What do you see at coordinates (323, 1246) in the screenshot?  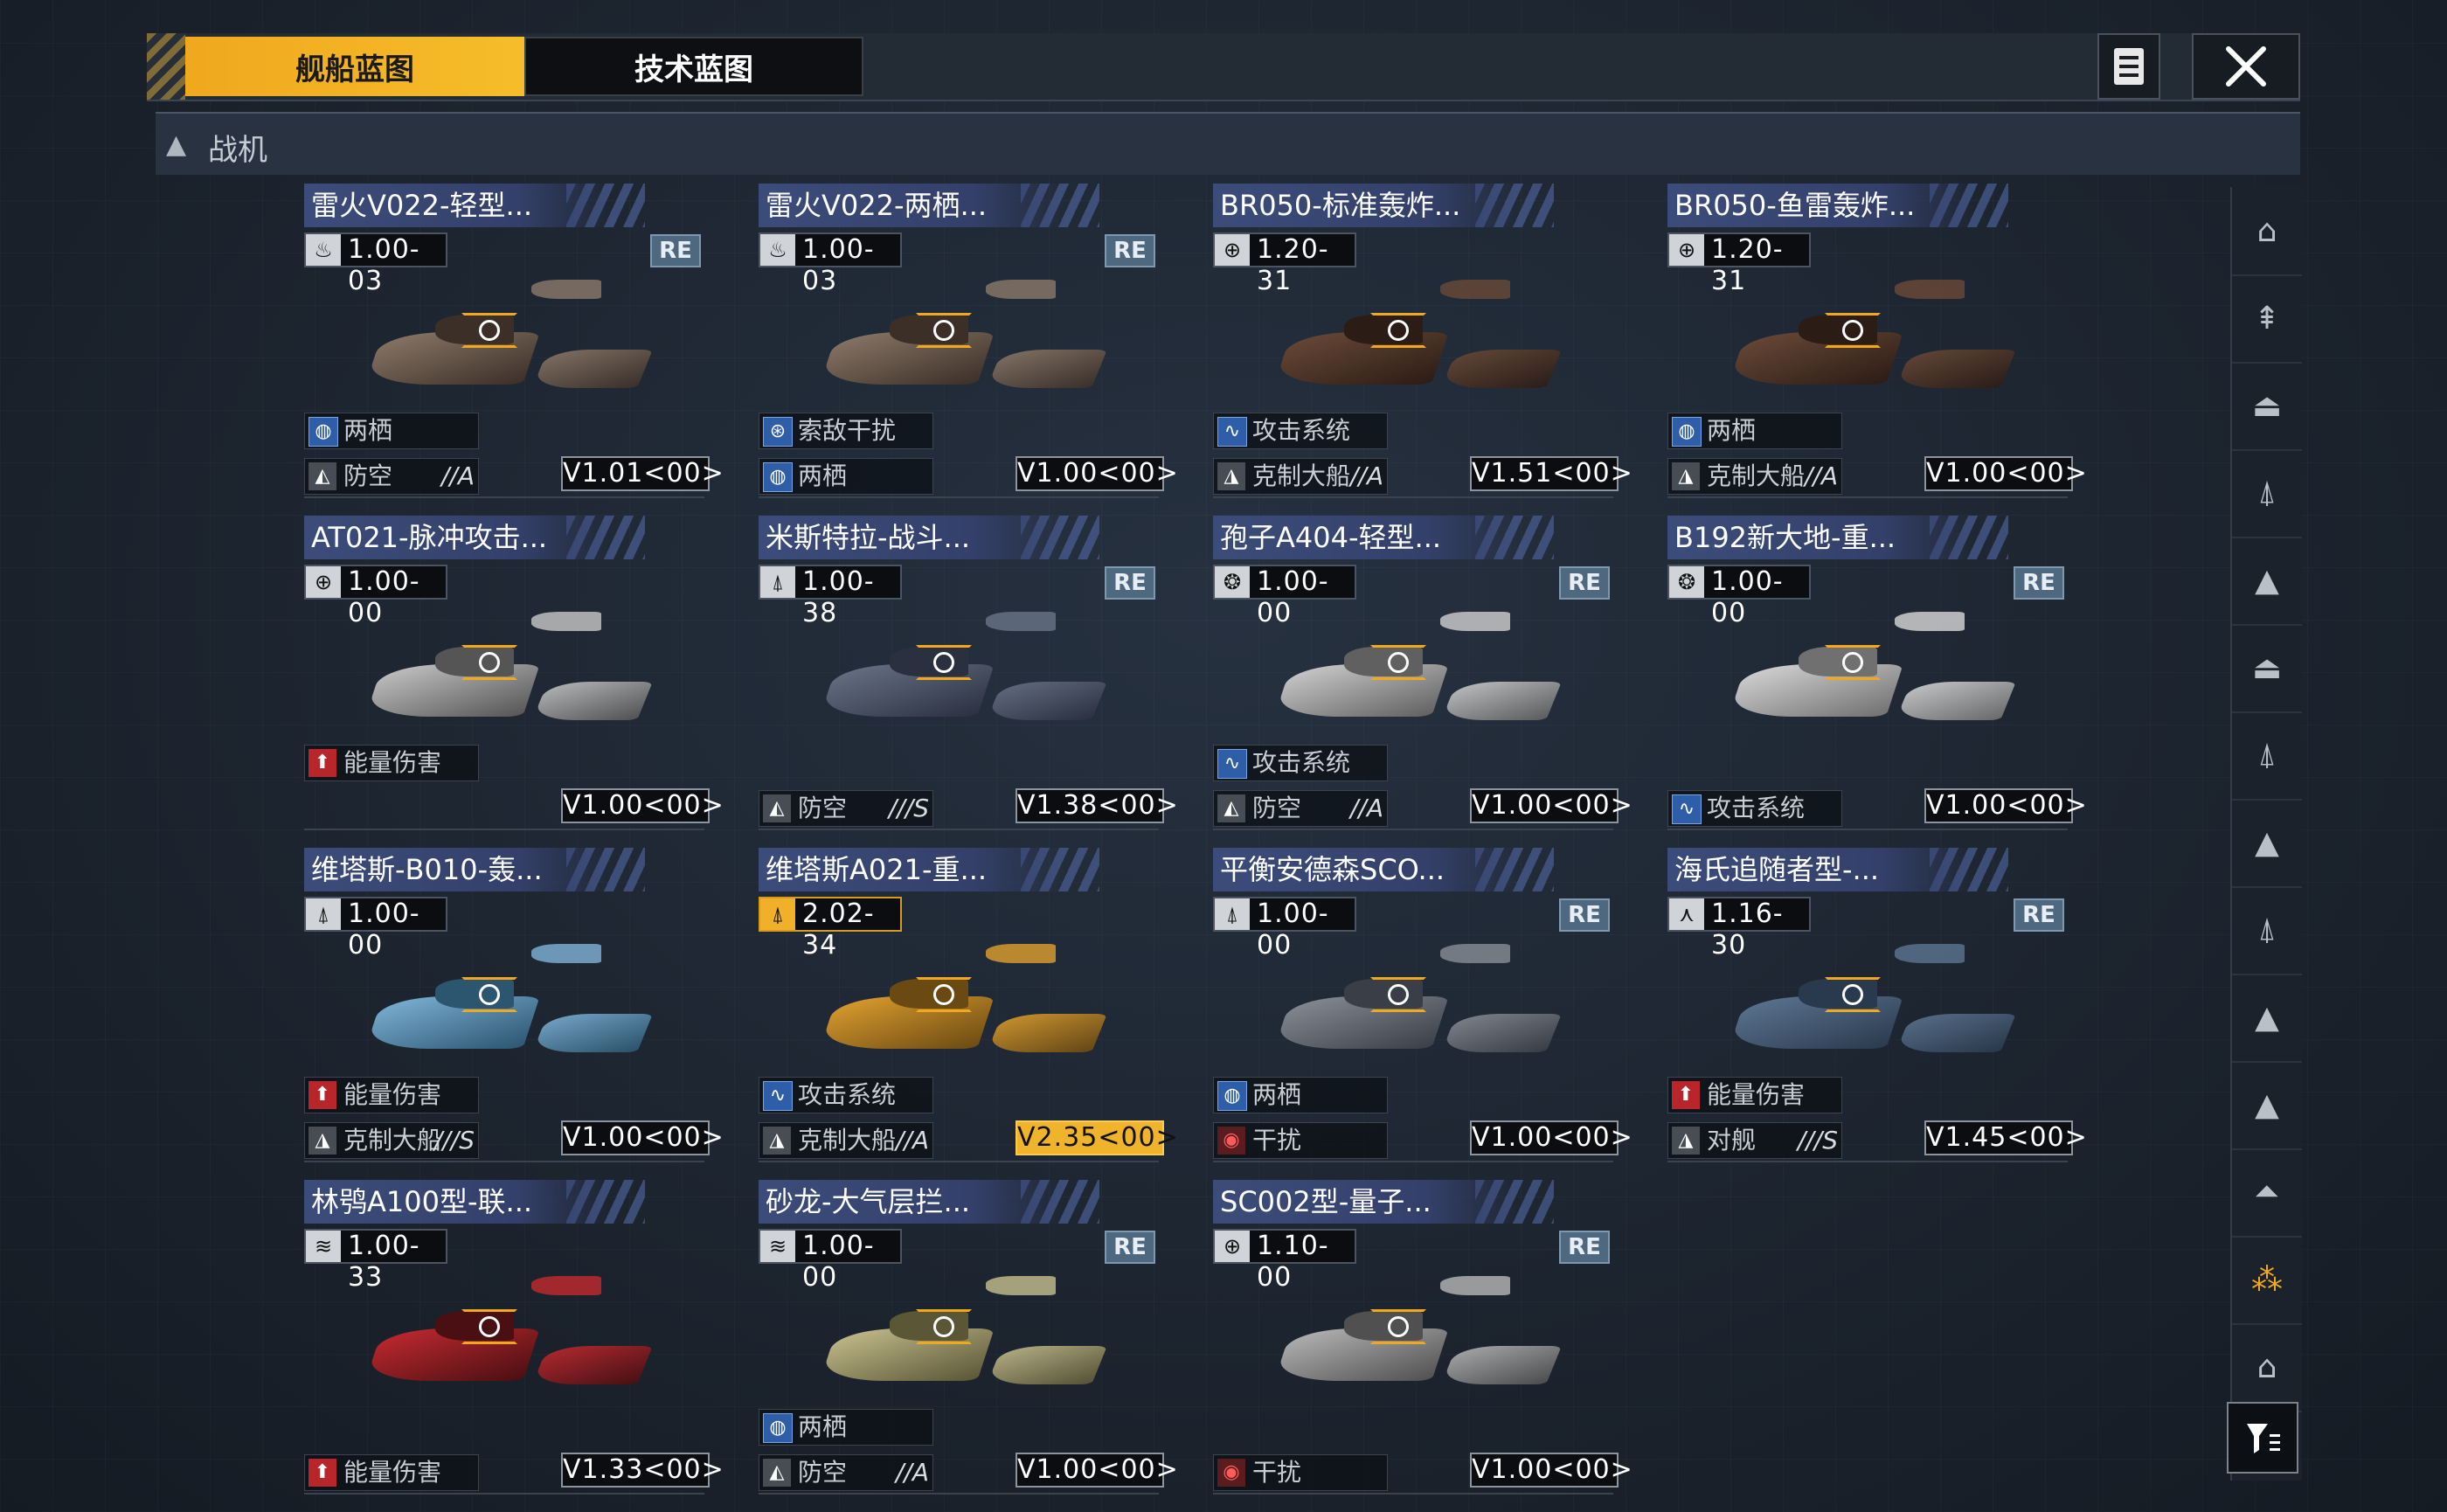 I see `speed-icon: ≋` at bounding box center [323, 1246].